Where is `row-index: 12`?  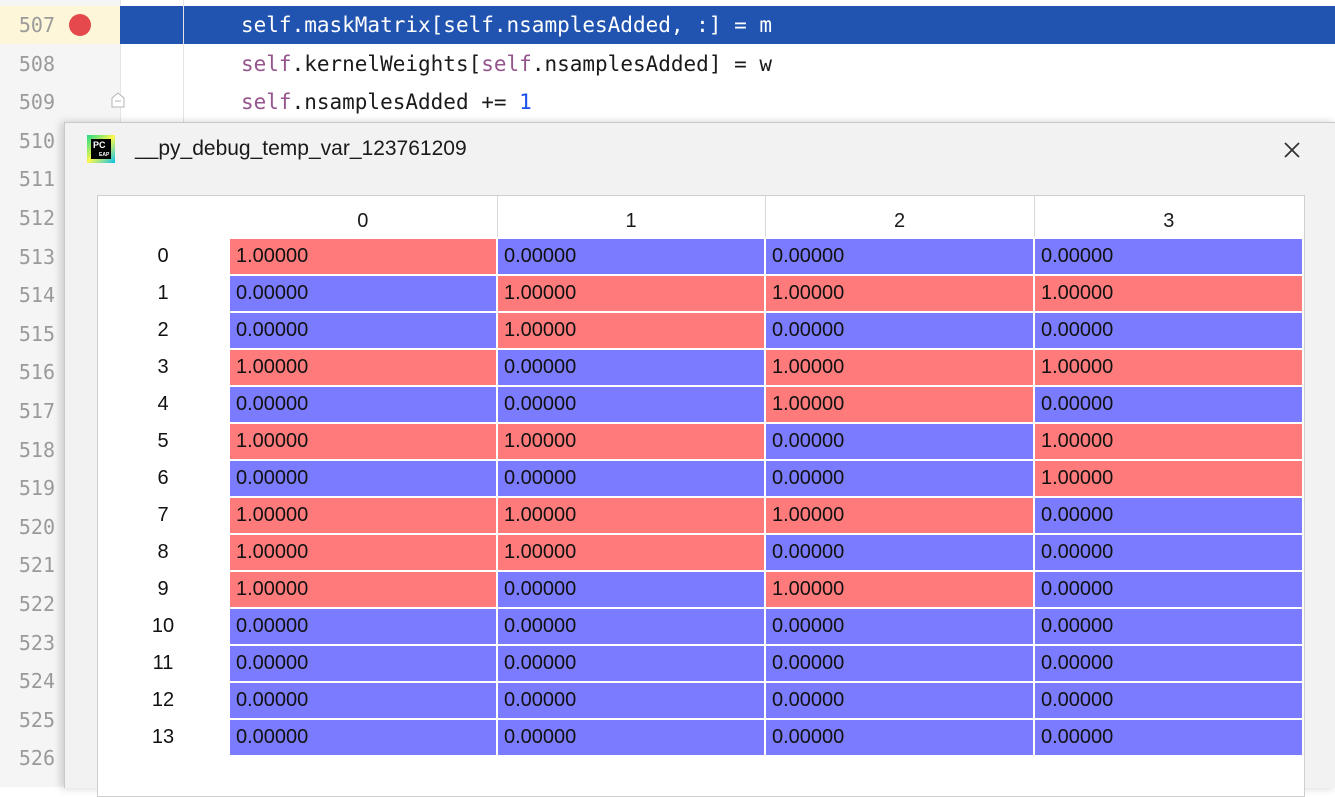 row-index: 12 is located at coordinates (163, 700).